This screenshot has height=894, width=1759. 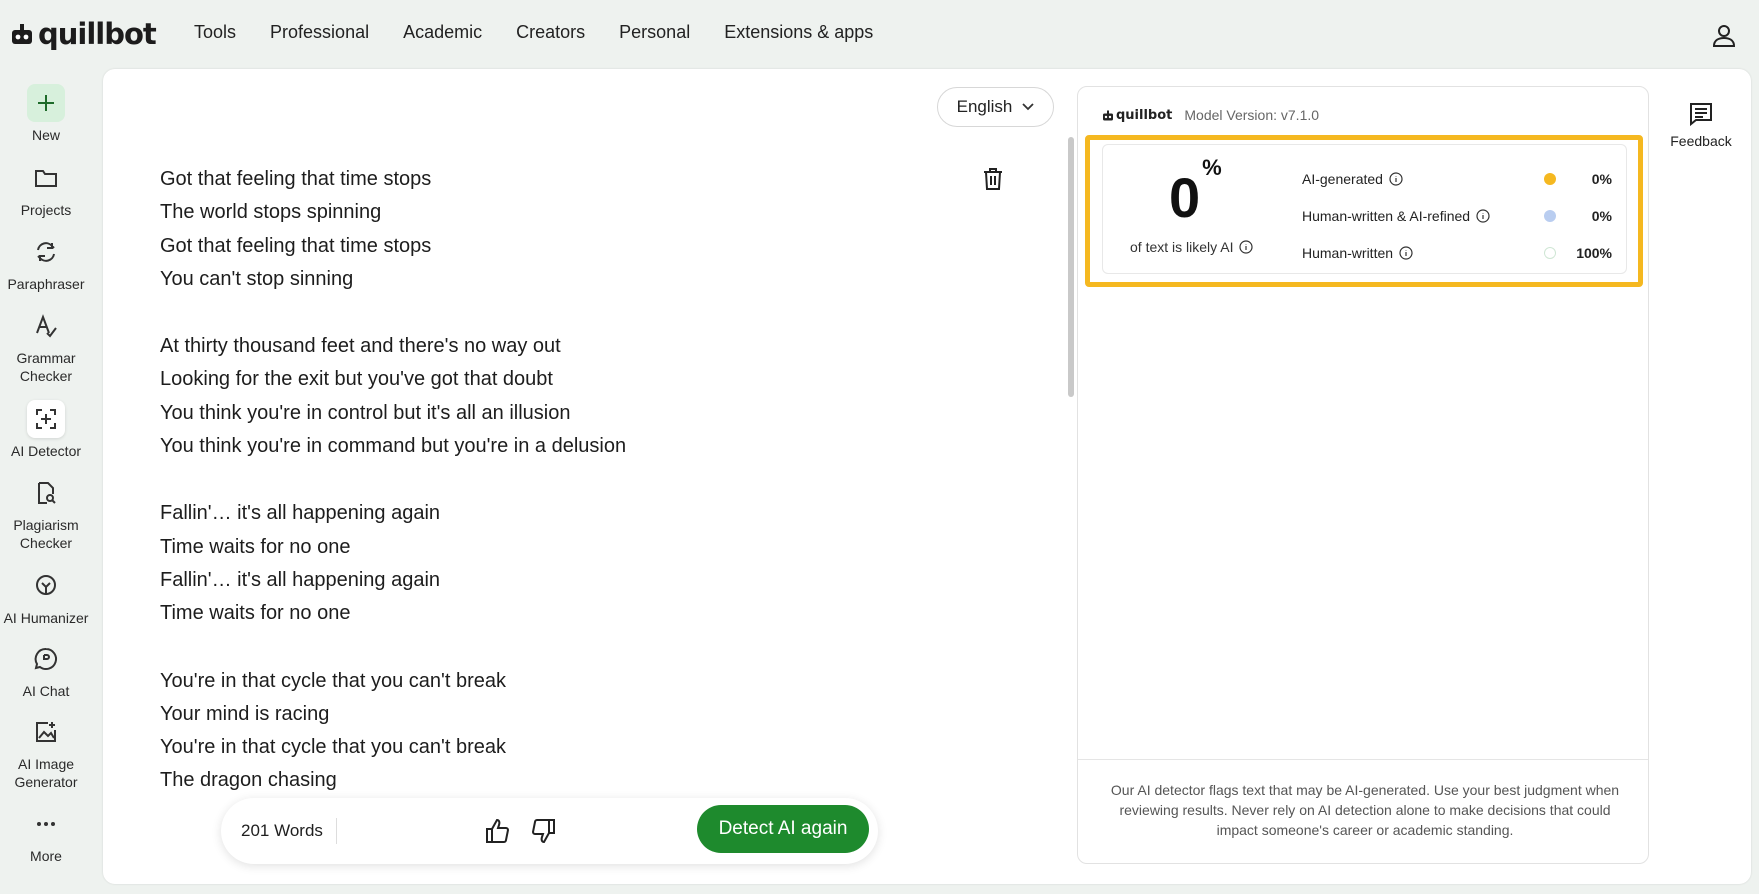 I want to click on ai-generated-dot, so click(x=1550, y=179).